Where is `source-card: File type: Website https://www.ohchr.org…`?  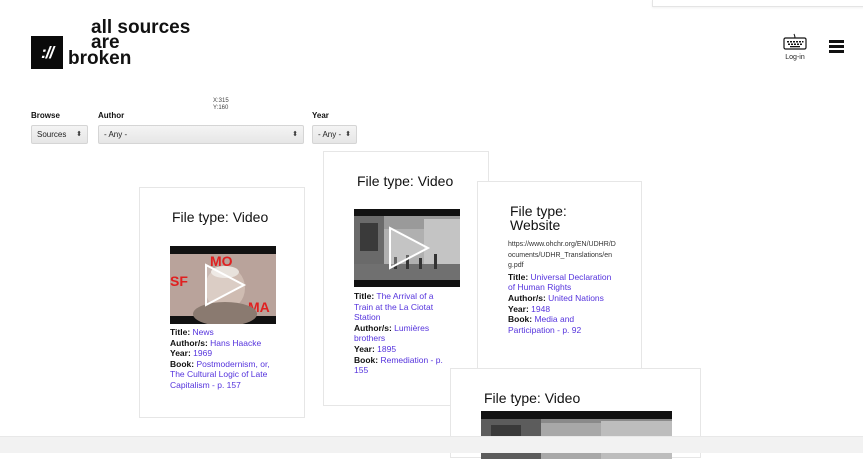
source-card: File type: Website https://www.ohchr.org… is located at coordinates (559, 276).